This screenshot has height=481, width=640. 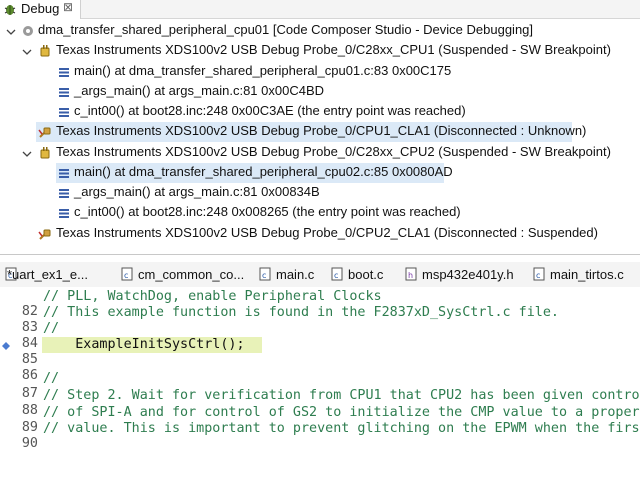 I want to click on code-line: 86, so click(x=330, y=368).